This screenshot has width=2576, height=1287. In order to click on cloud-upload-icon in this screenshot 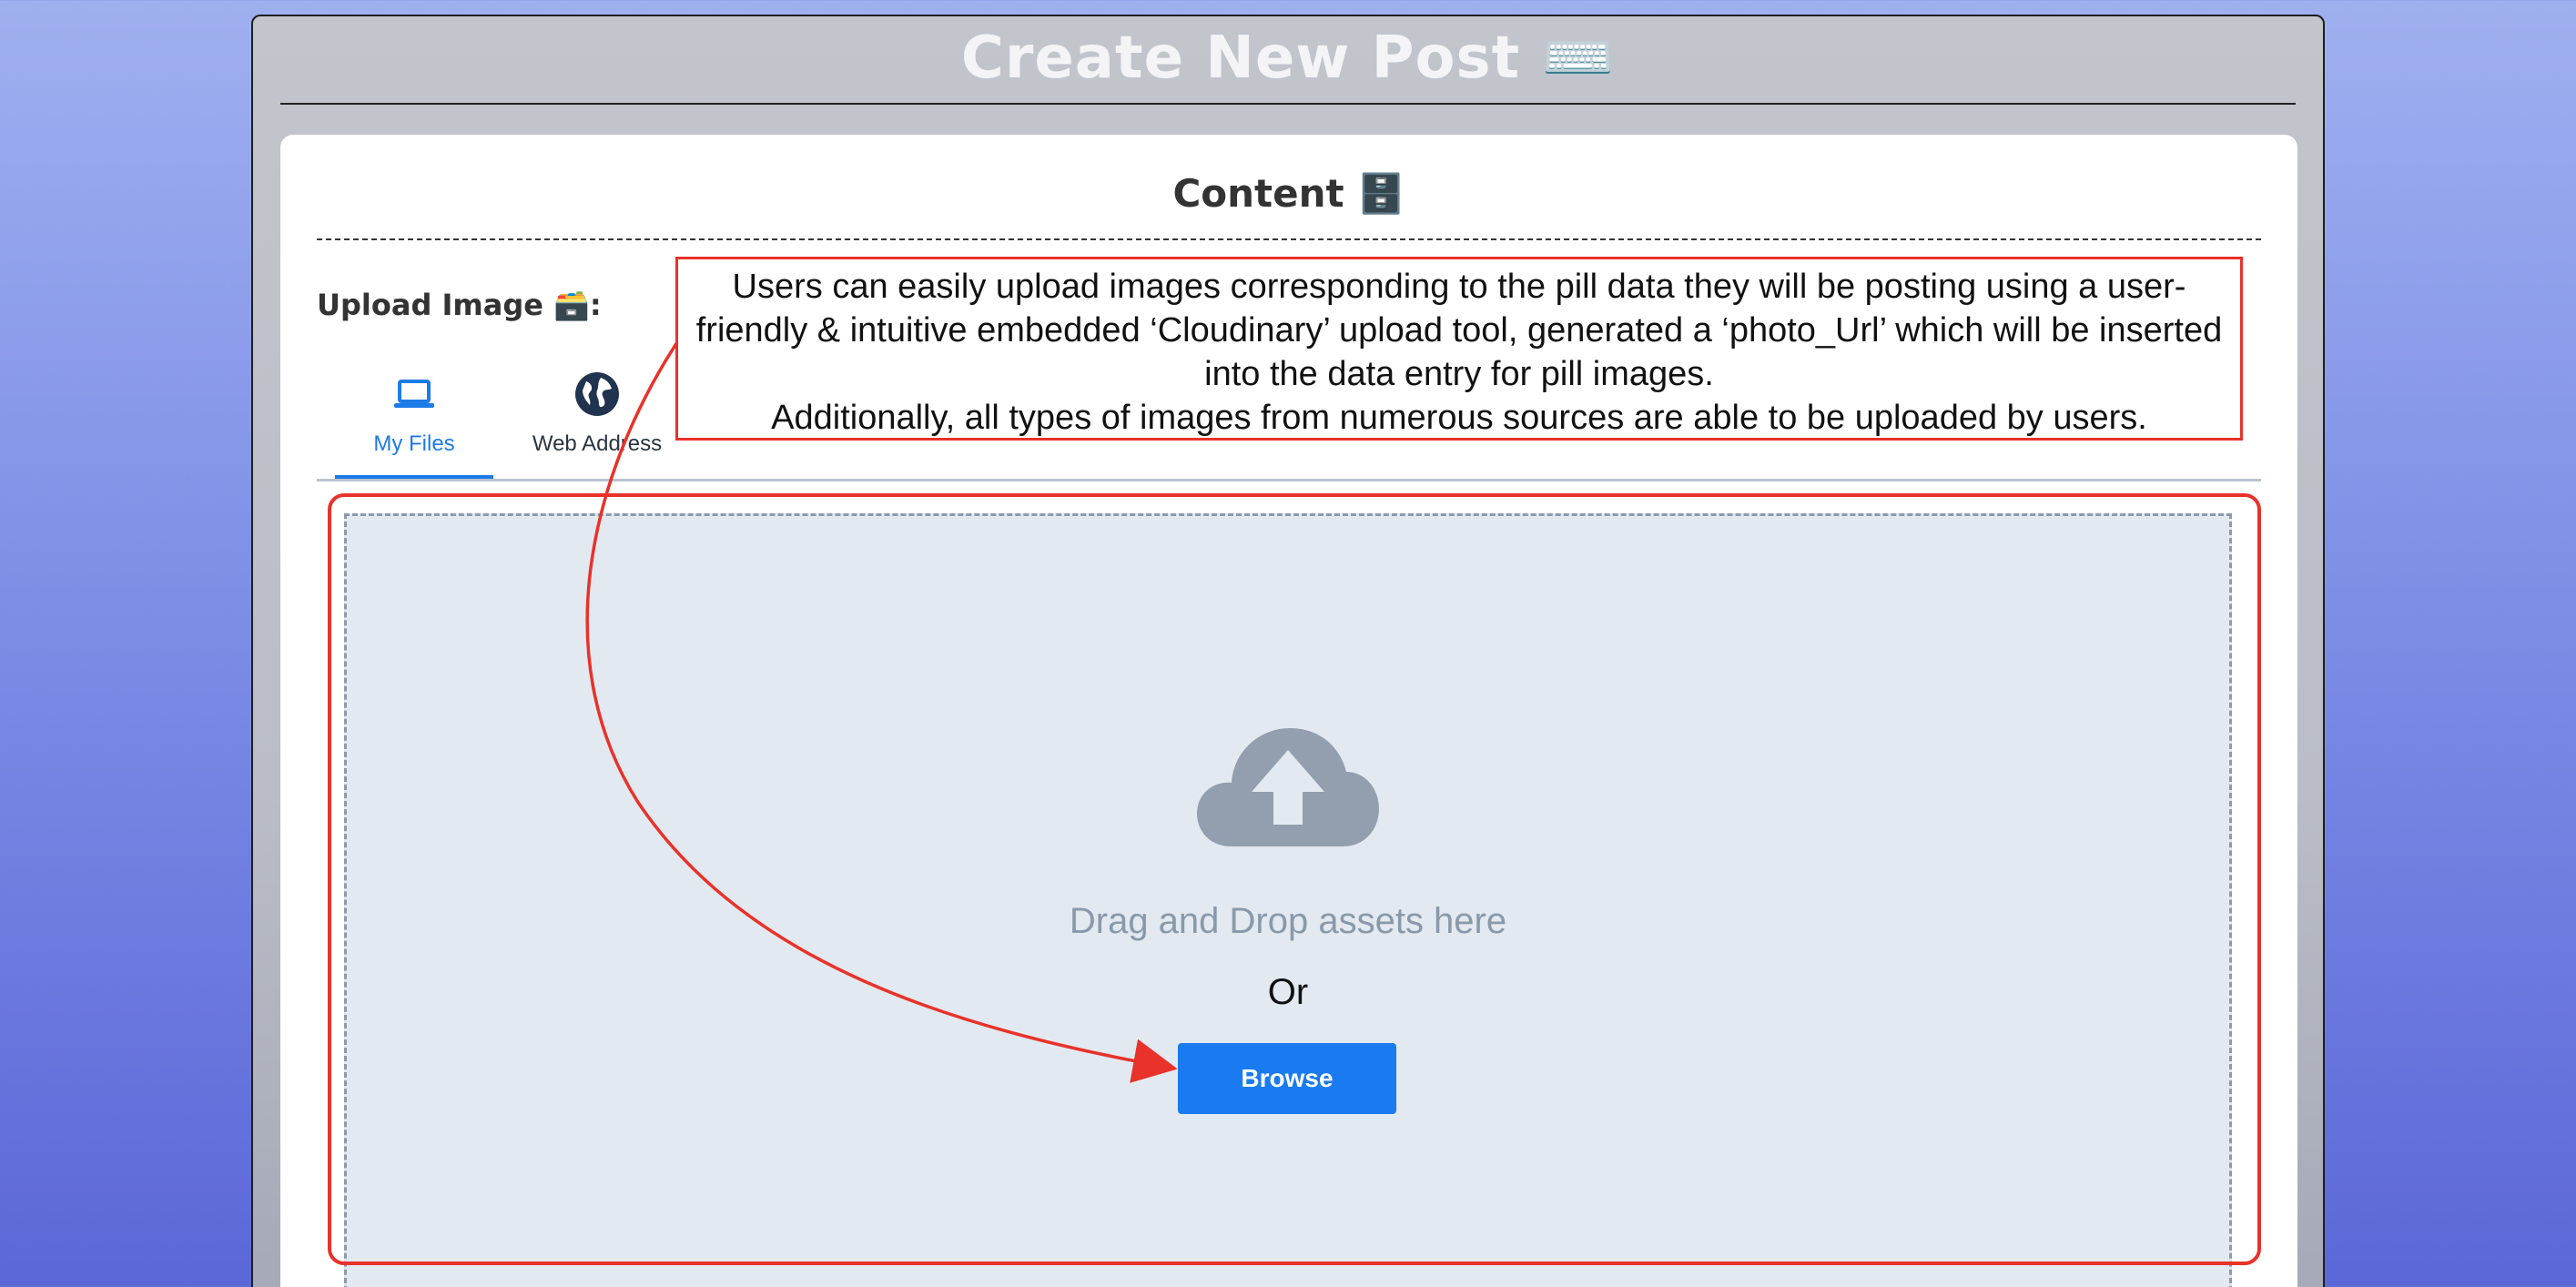, I will do `click(1288, 787)`.